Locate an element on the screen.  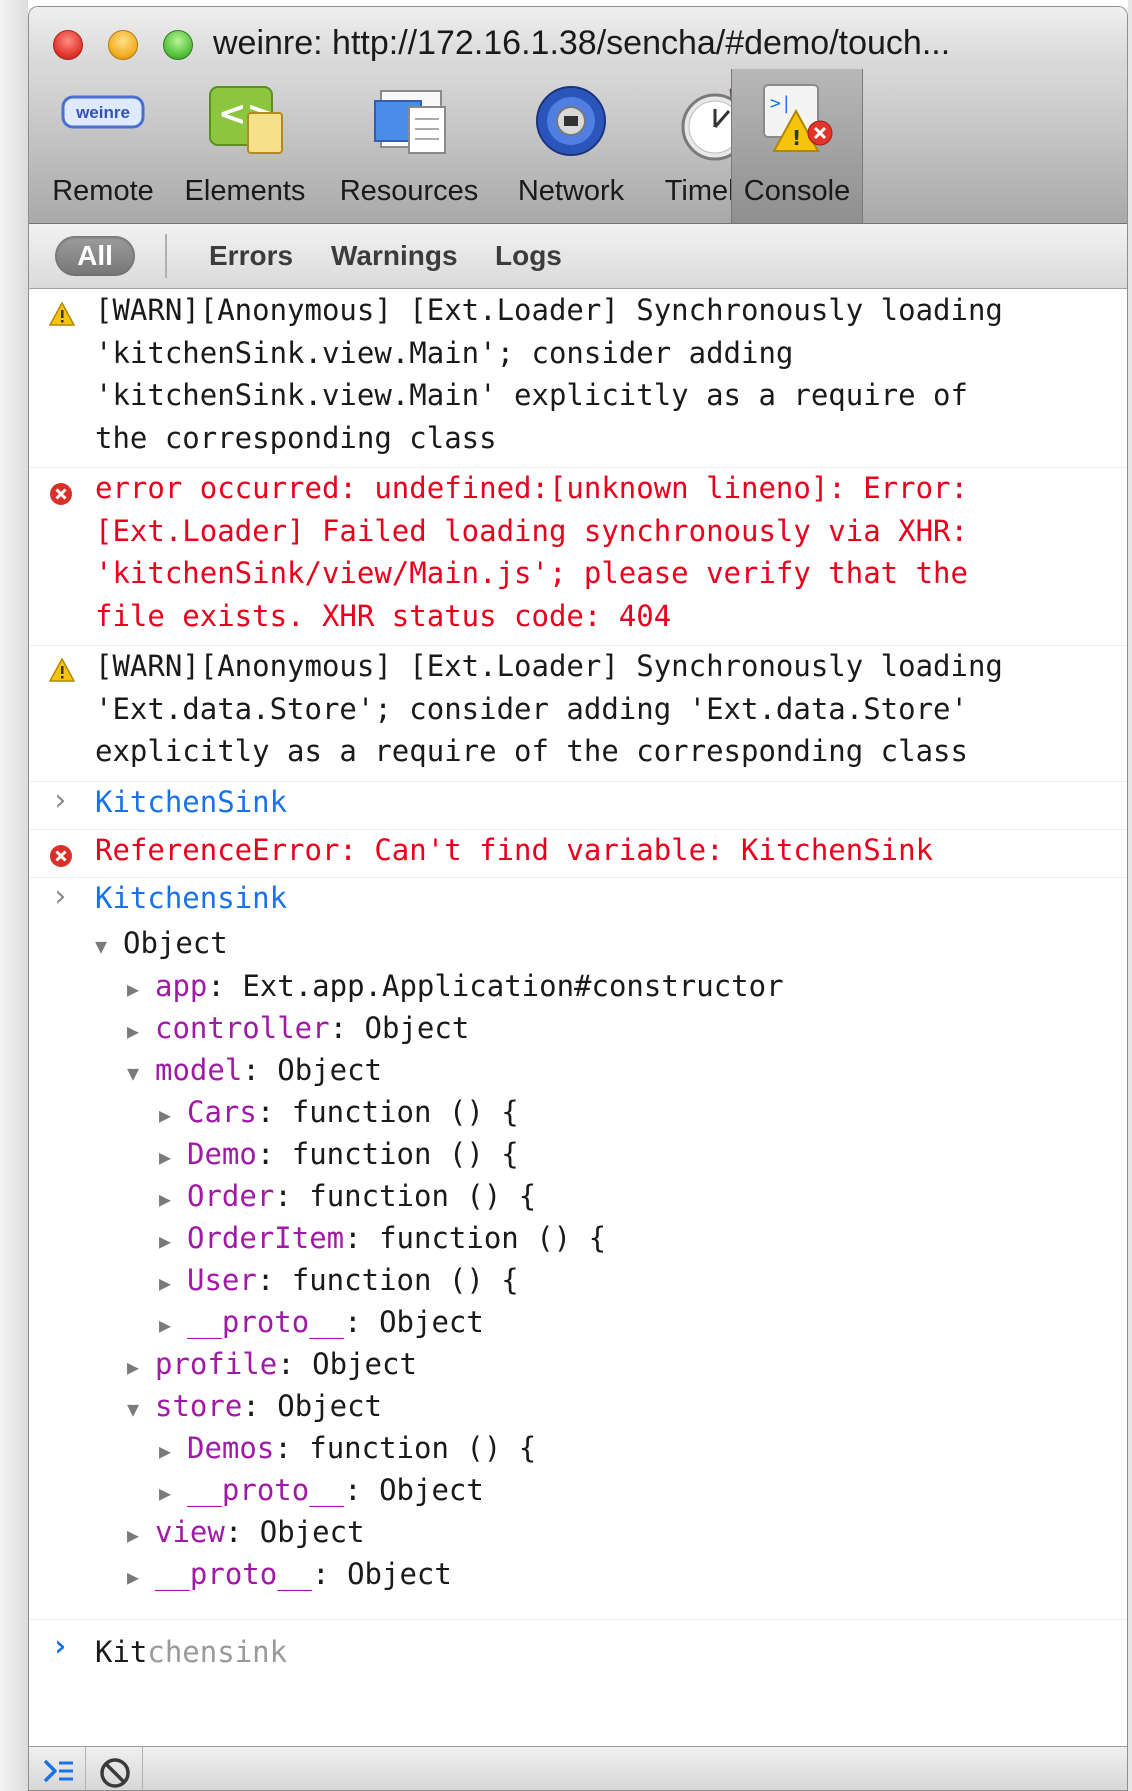
console-input-field: Kitchensink is located at coordinates (191, 1652).